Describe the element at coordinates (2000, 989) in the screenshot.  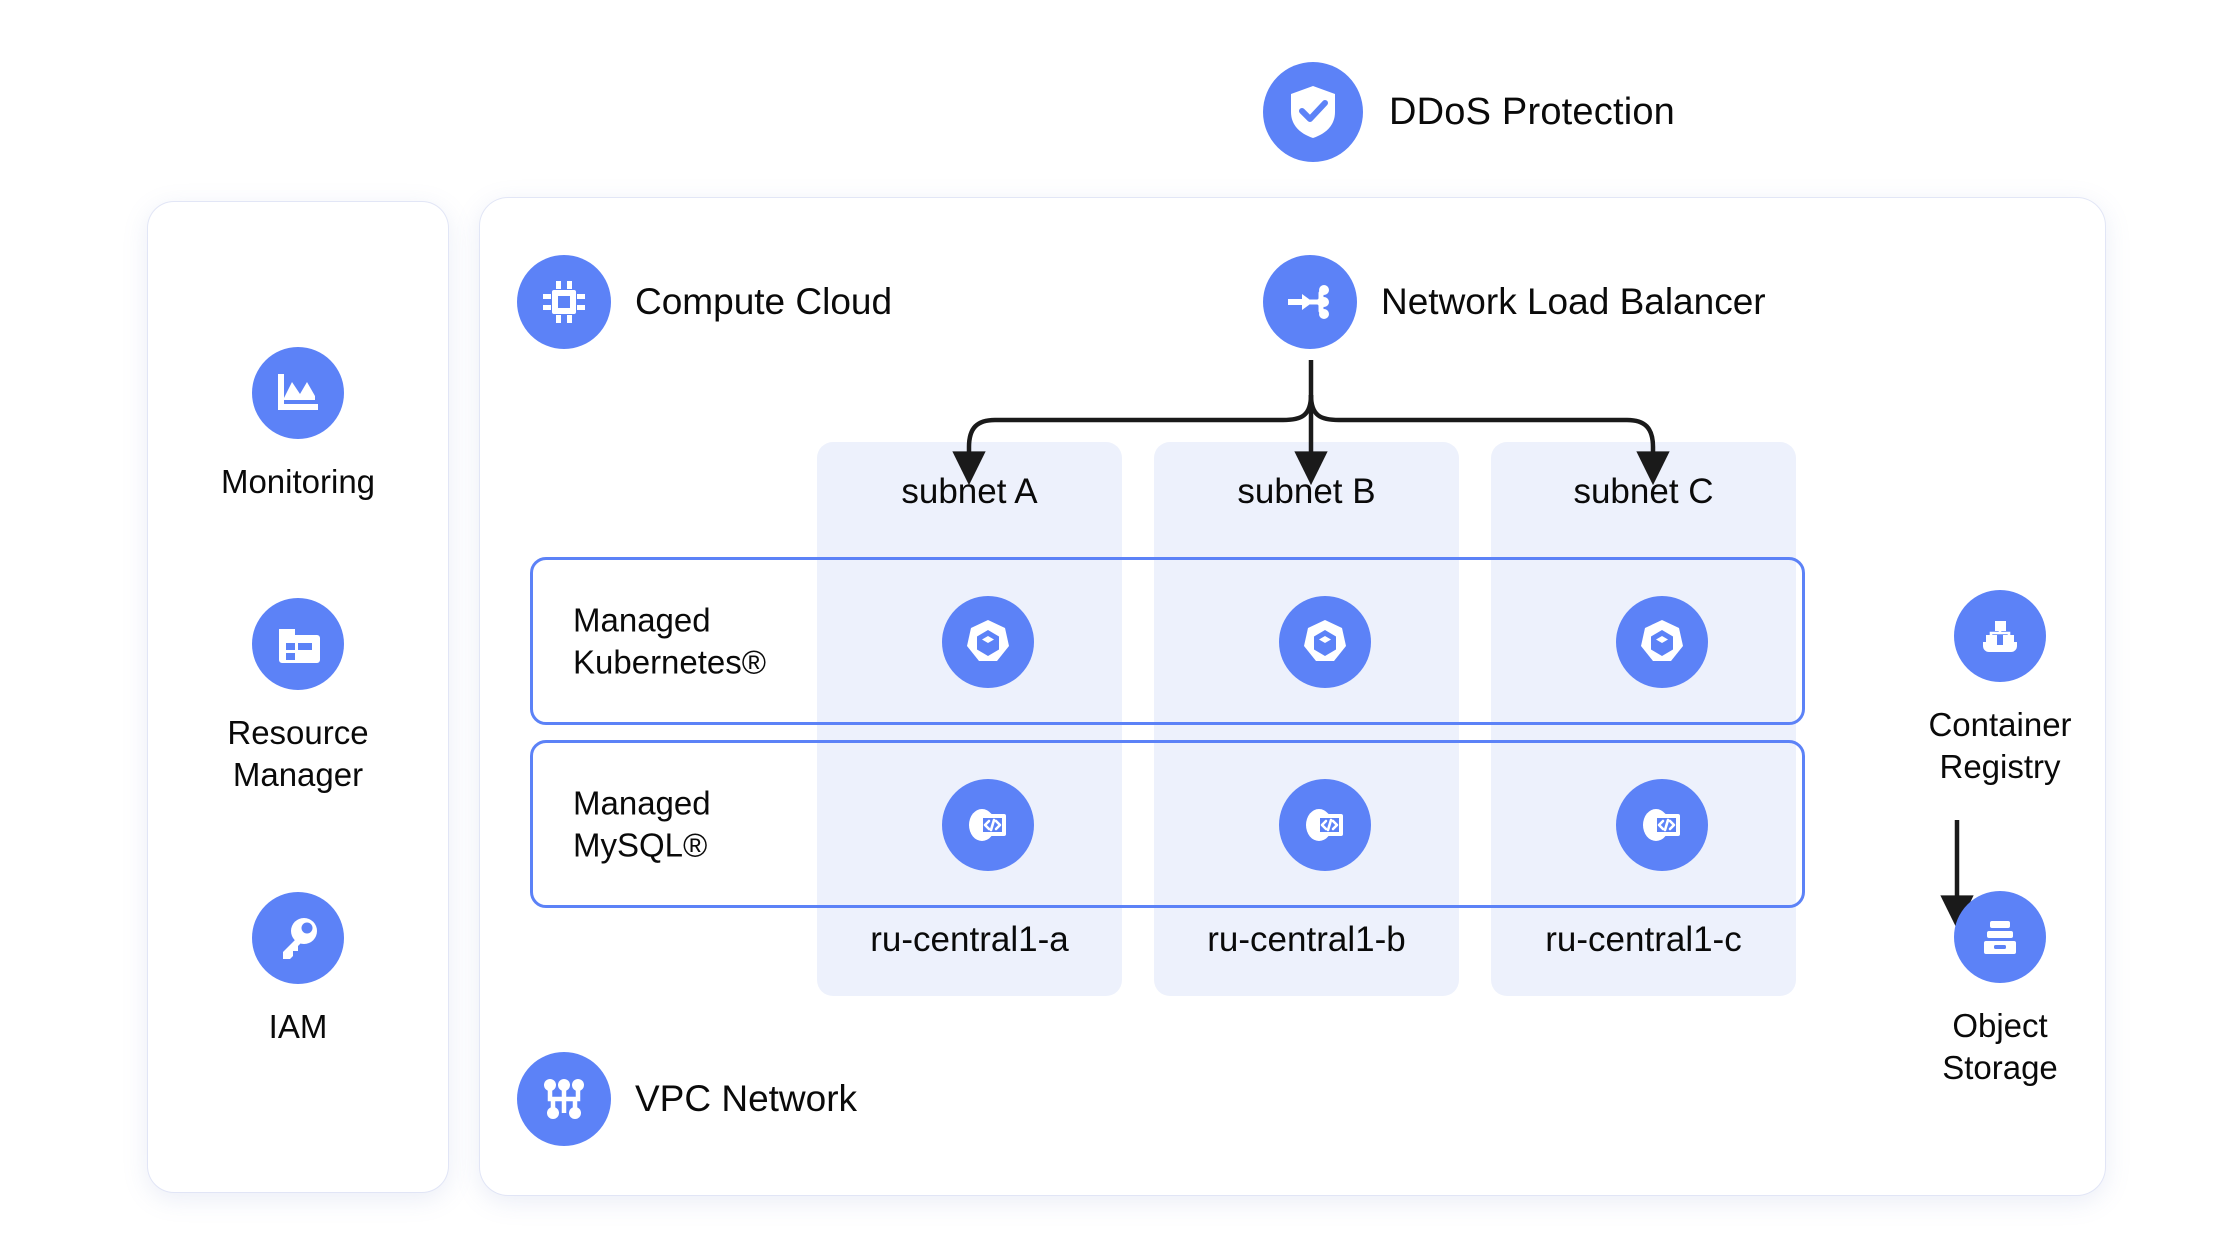
I see `object-storage-item: Object Storage` at that location.